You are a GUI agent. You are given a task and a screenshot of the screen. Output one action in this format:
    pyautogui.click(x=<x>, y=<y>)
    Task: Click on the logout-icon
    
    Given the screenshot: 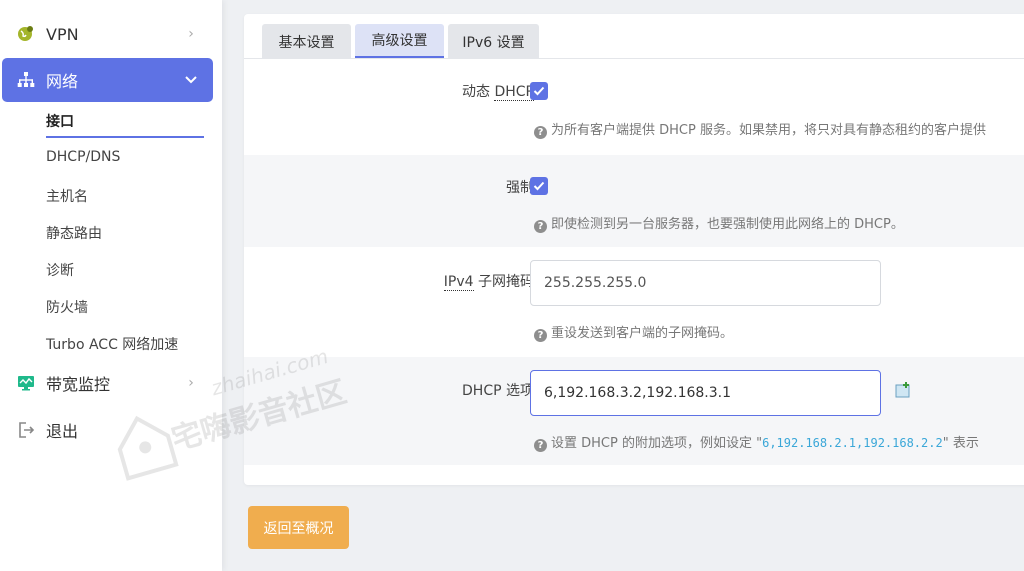 What is the action you would take?
    pyautogui.click(x=26, y=430)
    